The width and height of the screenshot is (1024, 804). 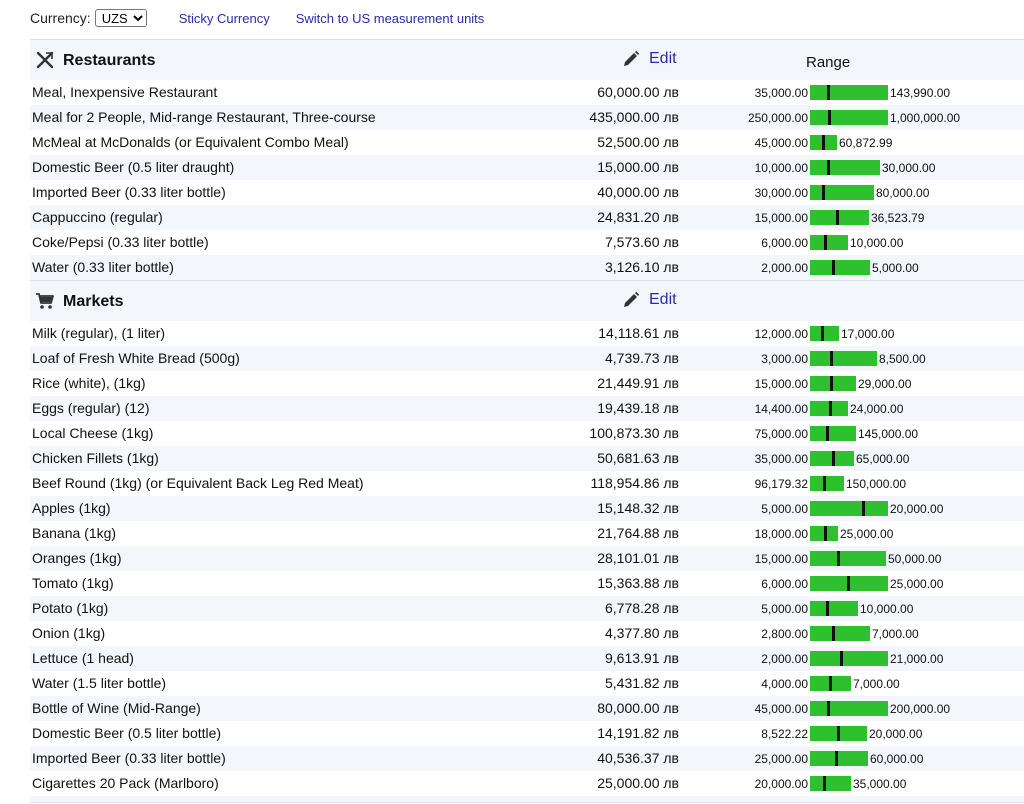 I want to click on range-min: 18,000.00, so click(x=781, y=534).